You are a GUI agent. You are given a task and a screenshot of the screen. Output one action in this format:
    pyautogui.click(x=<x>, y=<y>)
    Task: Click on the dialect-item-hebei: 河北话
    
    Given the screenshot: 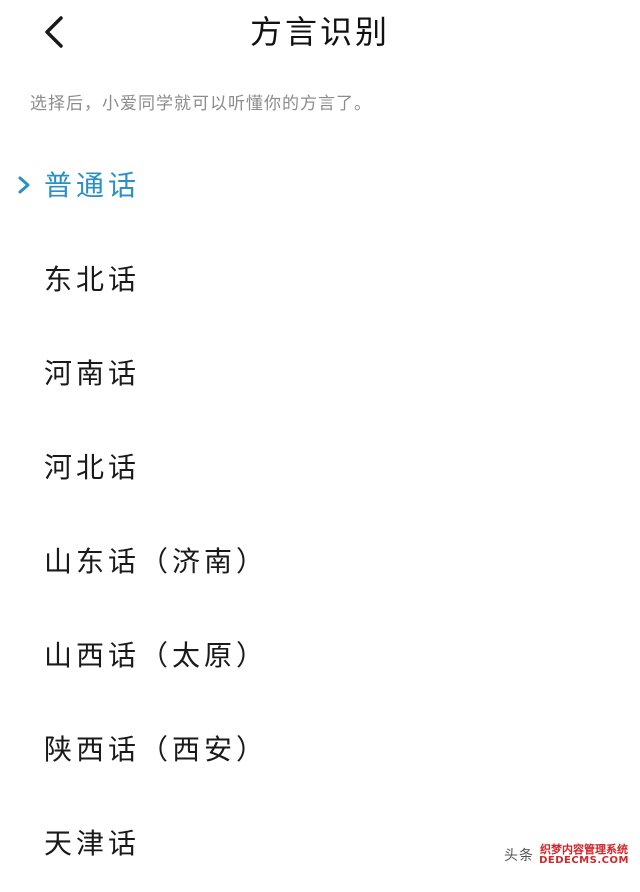 What is the action you would take?
    pyautogui.click(x=320, y=469)
    